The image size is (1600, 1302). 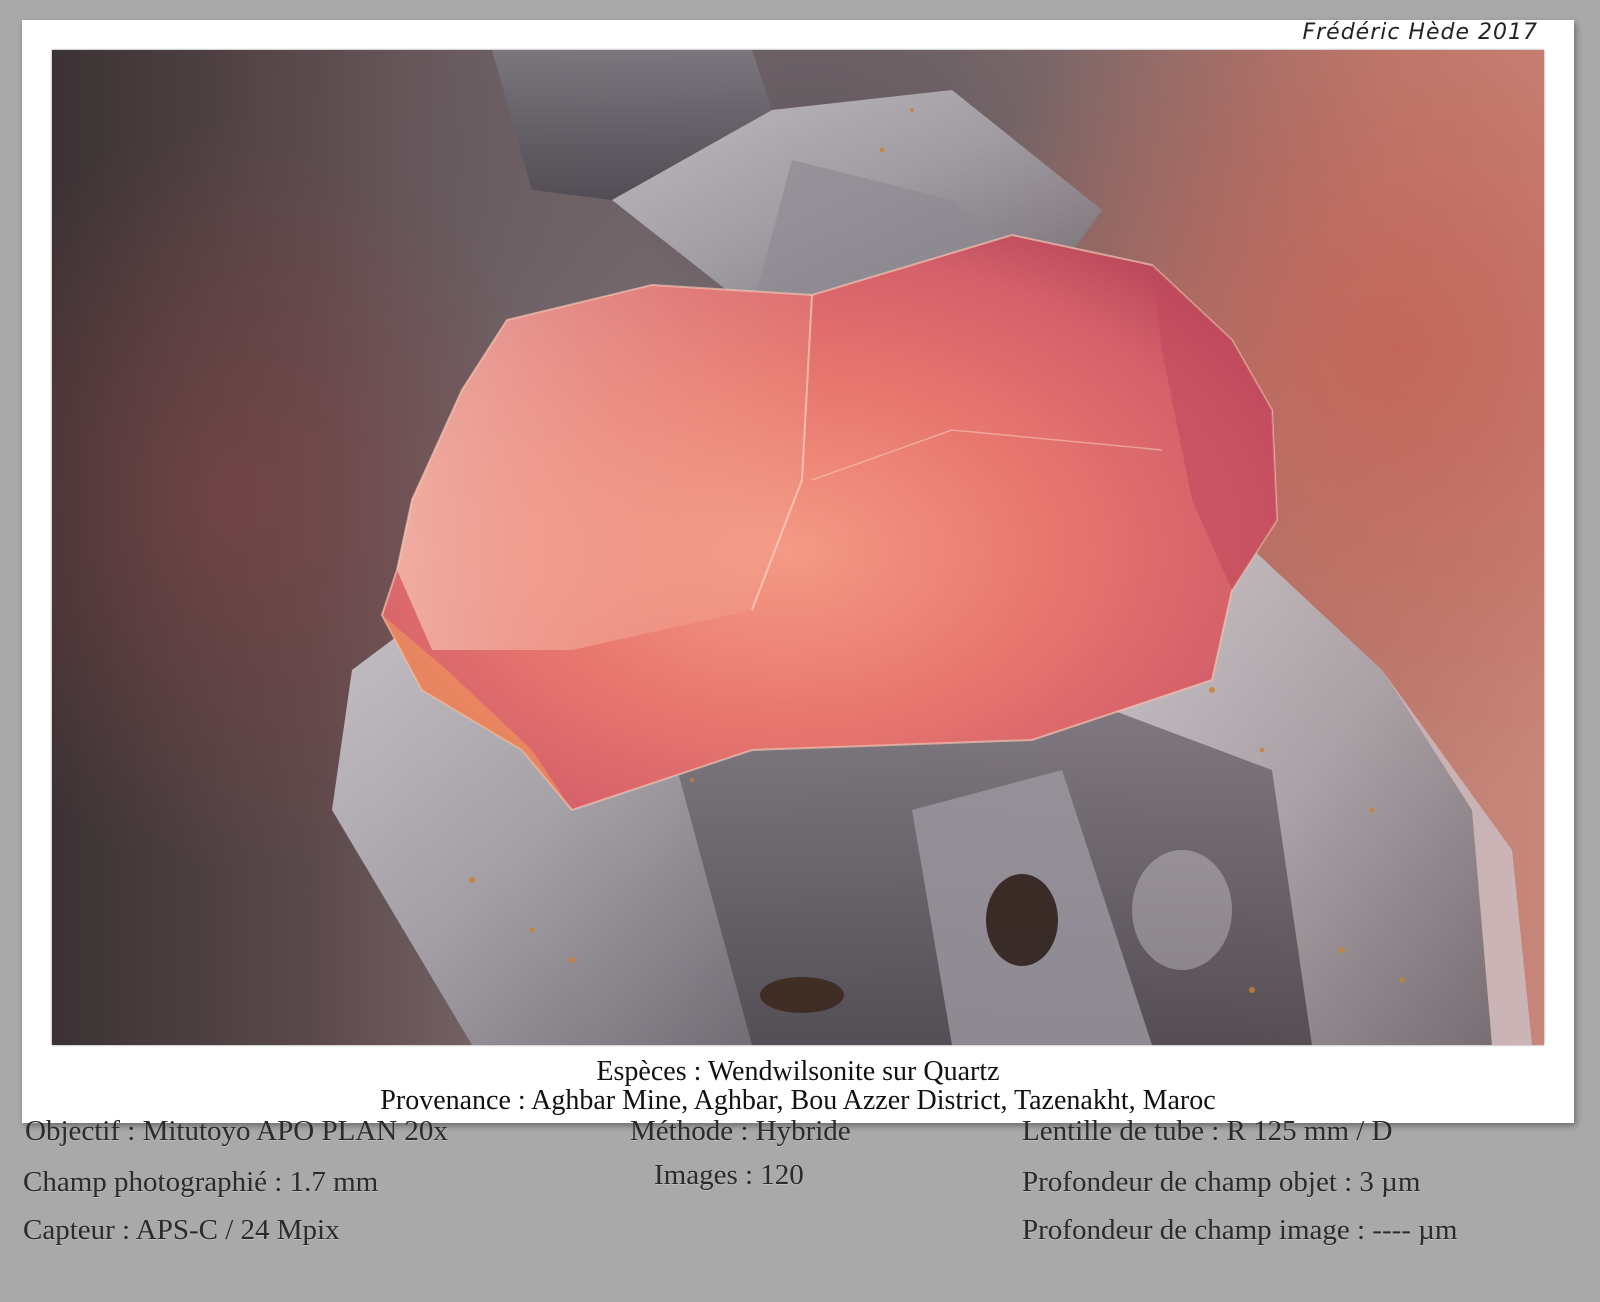 What do you see at coordinates (201, 1182) in the screenshot?
I see `field-spec: Champ photographié : 1.7 mm` at bounding box center [201, 1182].